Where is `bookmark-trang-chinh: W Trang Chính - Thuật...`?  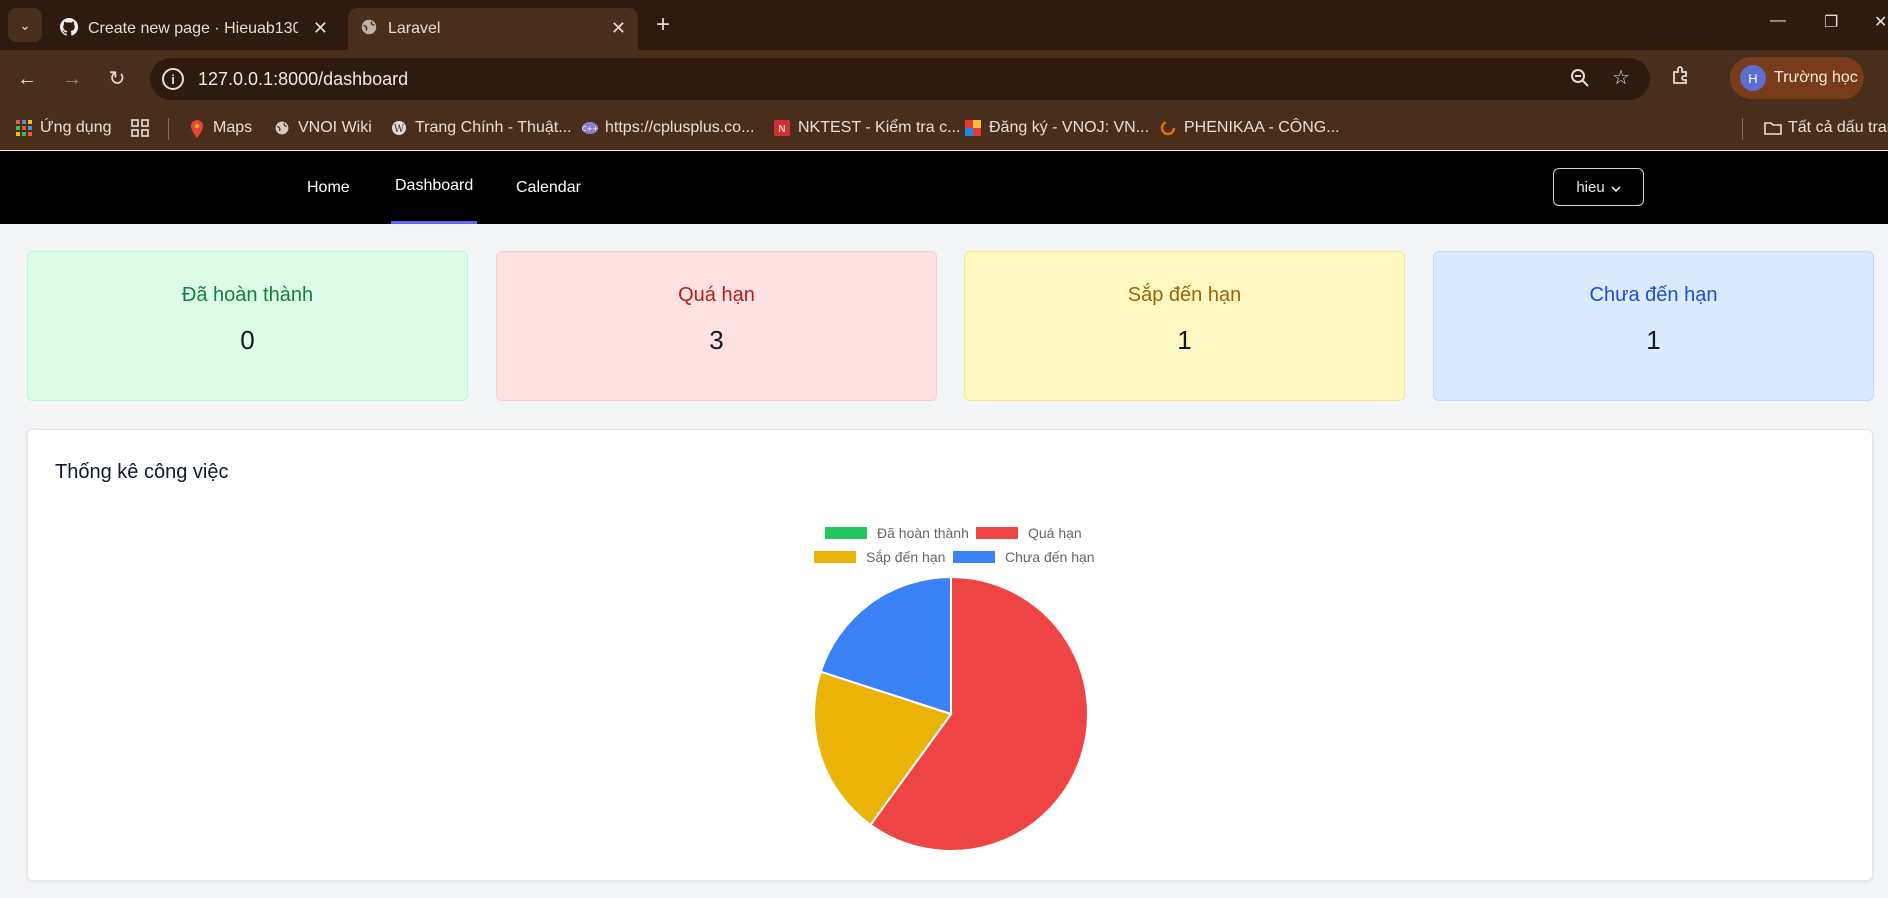
bookmark-trang-chinh: W Trang Chính - Thuật... is located at coordinates (481, 128).